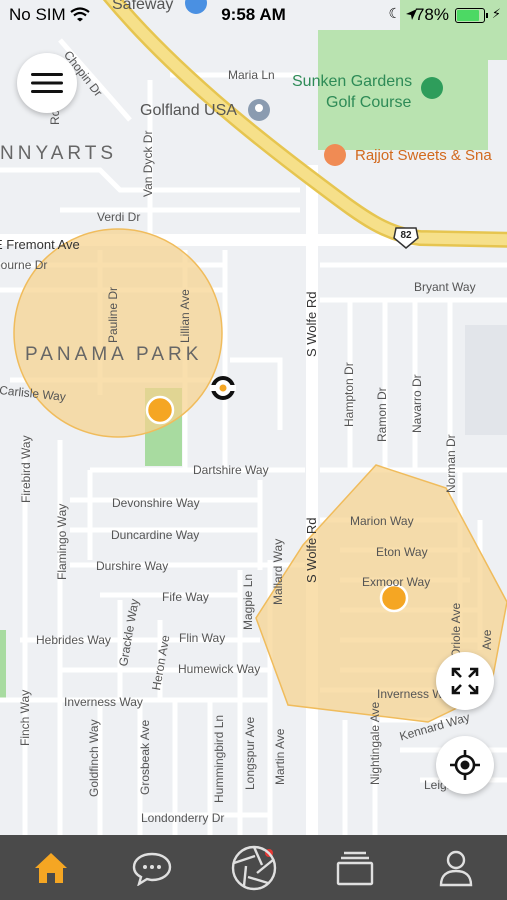  Describe the element at coordinates (114, 354) in the screenshot. I see `area-label-panama-park: PANAMA PARK` at that location.